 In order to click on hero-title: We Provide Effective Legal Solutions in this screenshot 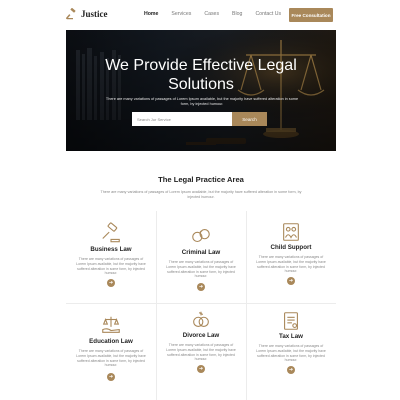, I will do `click(201, 75)`.